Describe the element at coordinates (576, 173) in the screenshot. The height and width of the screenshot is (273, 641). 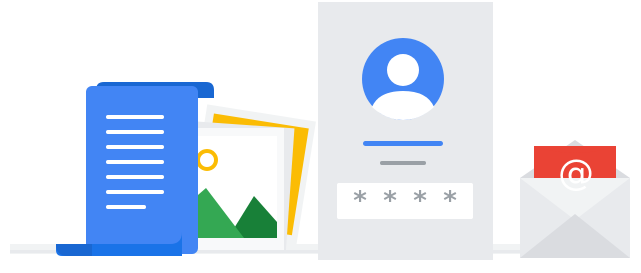
I see `at-symbol: @` at that location.